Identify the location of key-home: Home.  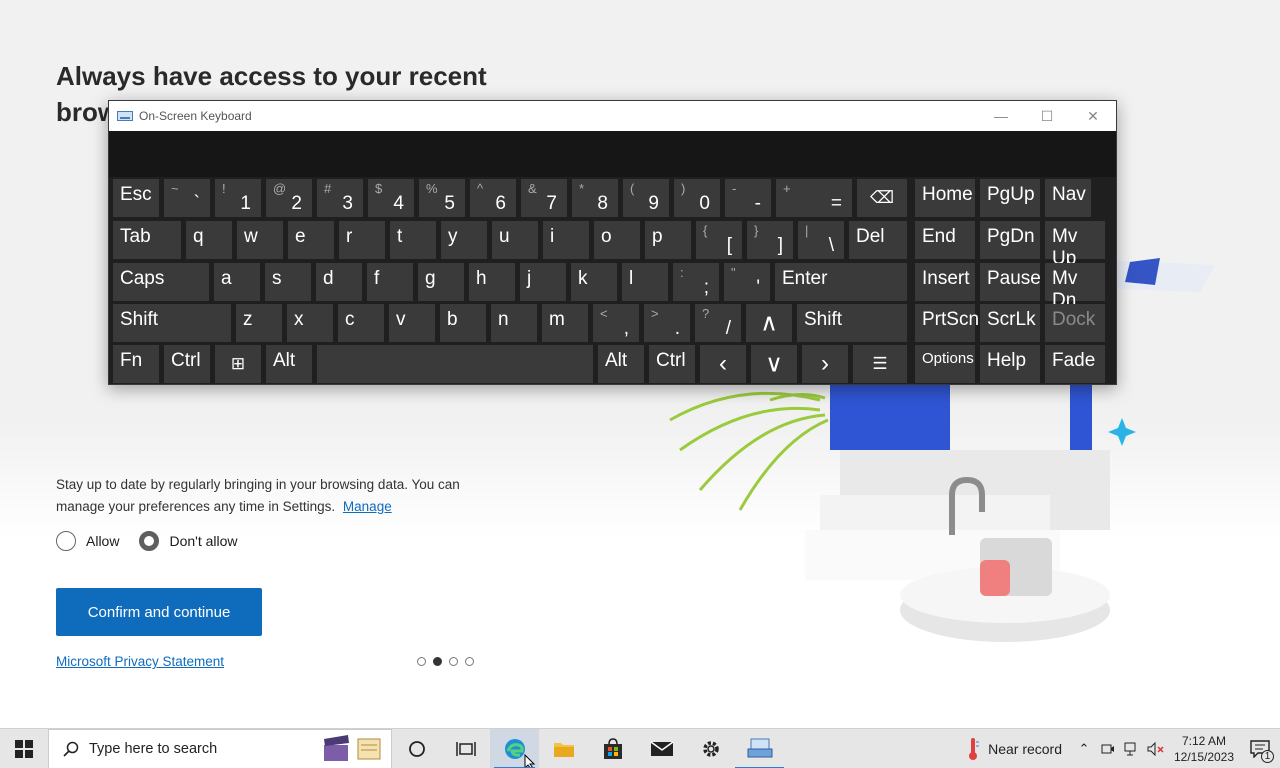
(945, 198).